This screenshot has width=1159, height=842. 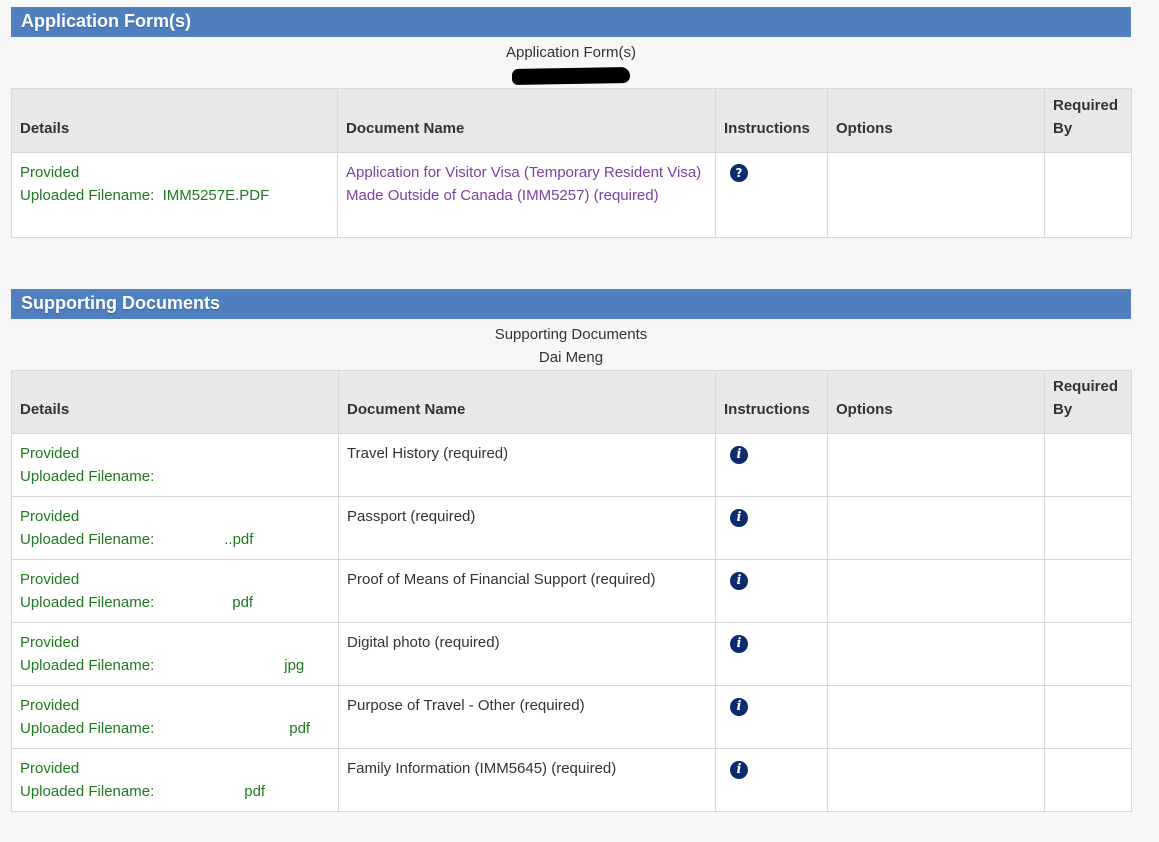 I want to click on document-name: Family Information (IMM5645) (required), so click(x=482, y=768).